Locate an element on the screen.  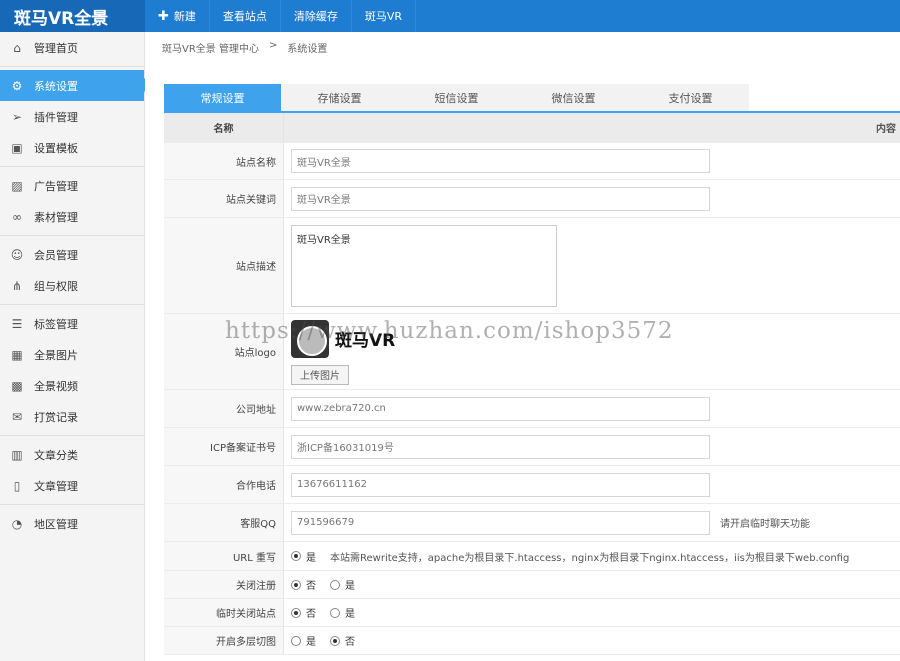
palette-icon: ◔ is located at coordinates (17, 523).